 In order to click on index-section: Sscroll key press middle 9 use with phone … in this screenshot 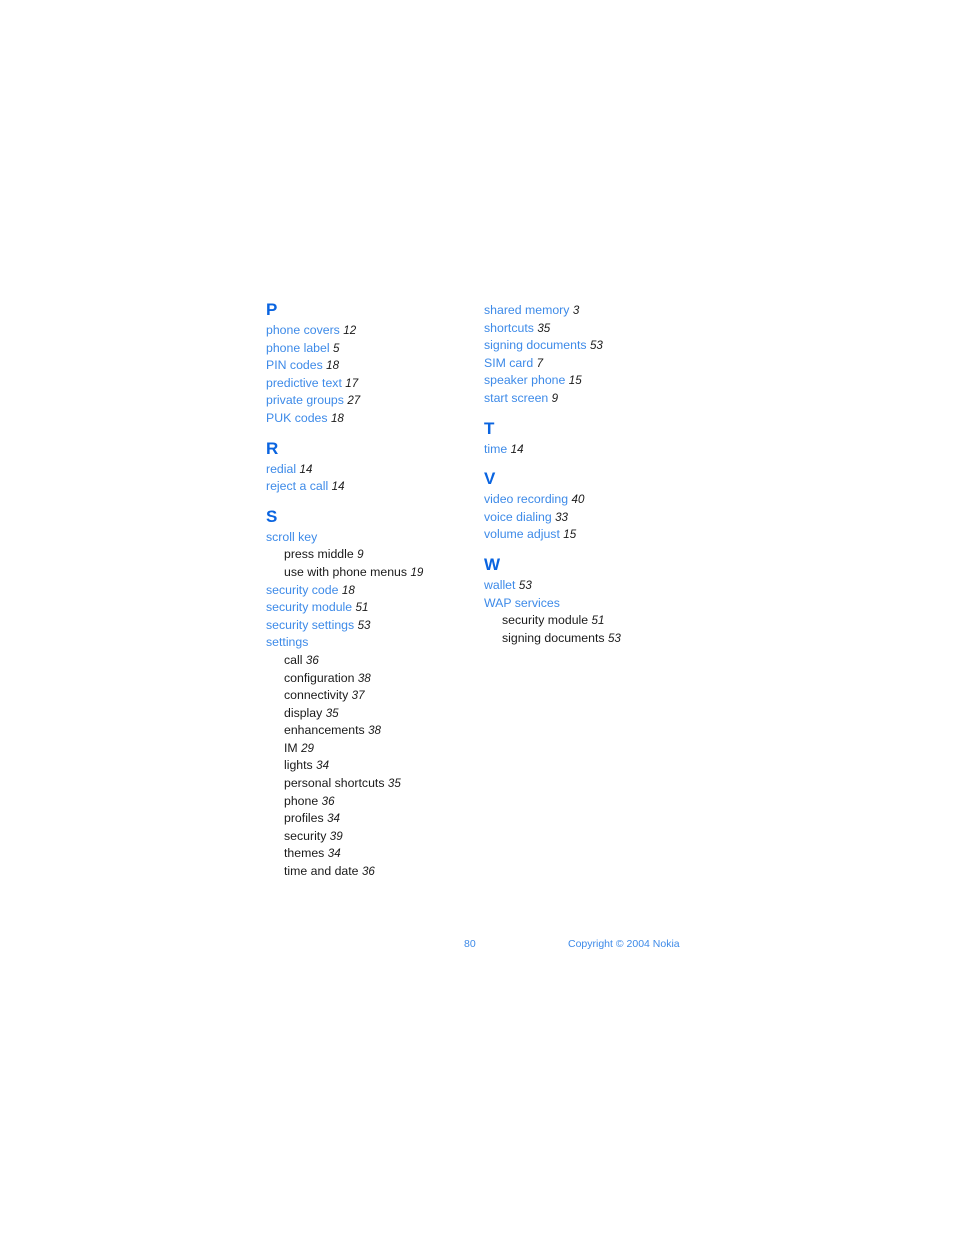, I will do `click(366, 694)`.